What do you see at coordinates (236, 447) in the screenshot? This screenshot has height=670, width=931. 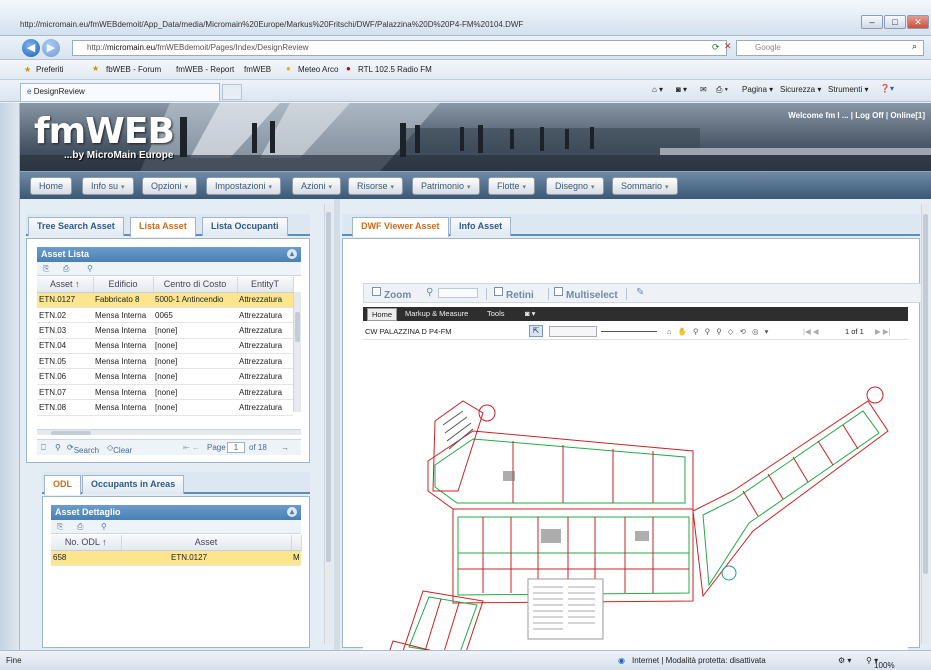 I see `pager-page-input: 1` at bounding box center [236, 447].